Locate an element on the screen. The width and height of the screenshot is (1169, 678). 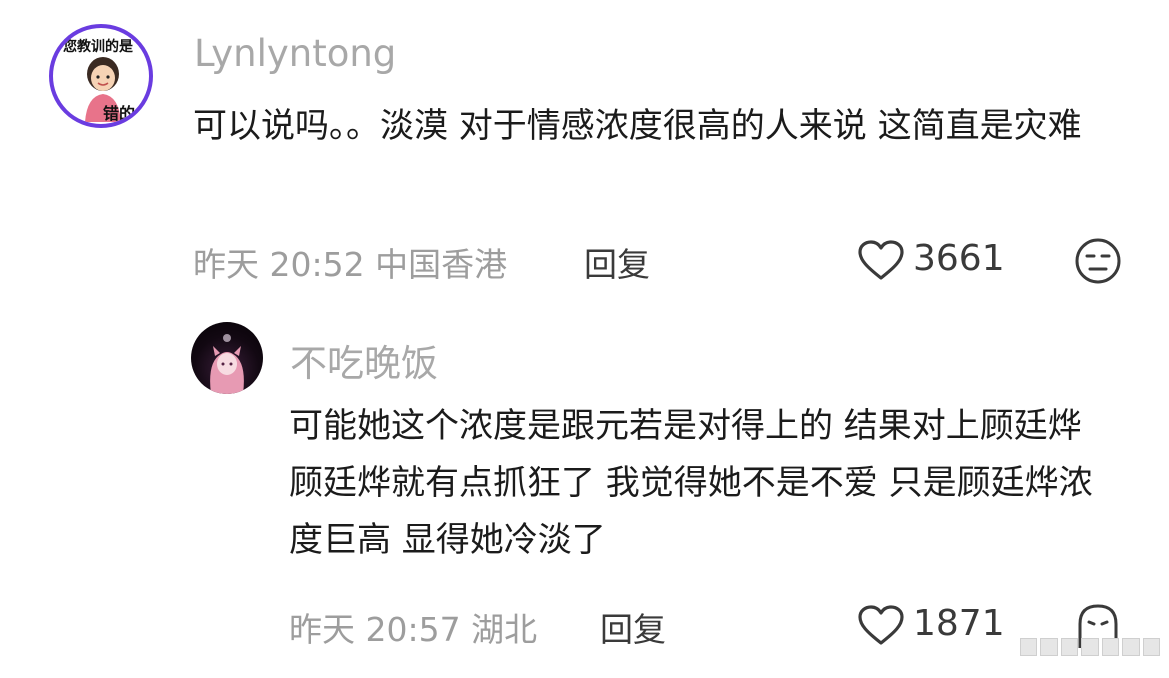
like-count: 3661 is located at coordinates (959, 258).